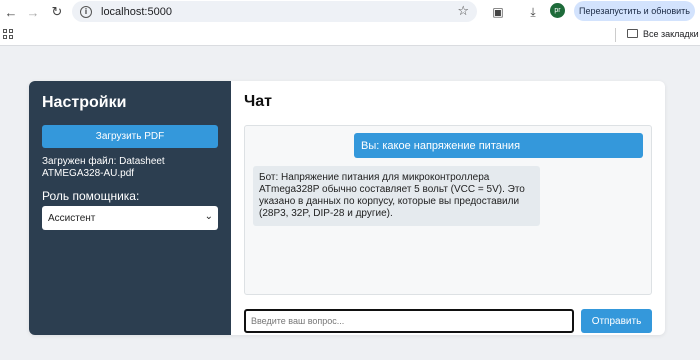 Image resolution: width=700 pixels, height=360 pixels. I want to click on chevron-down-icon: ⌄, so click(208, 216).